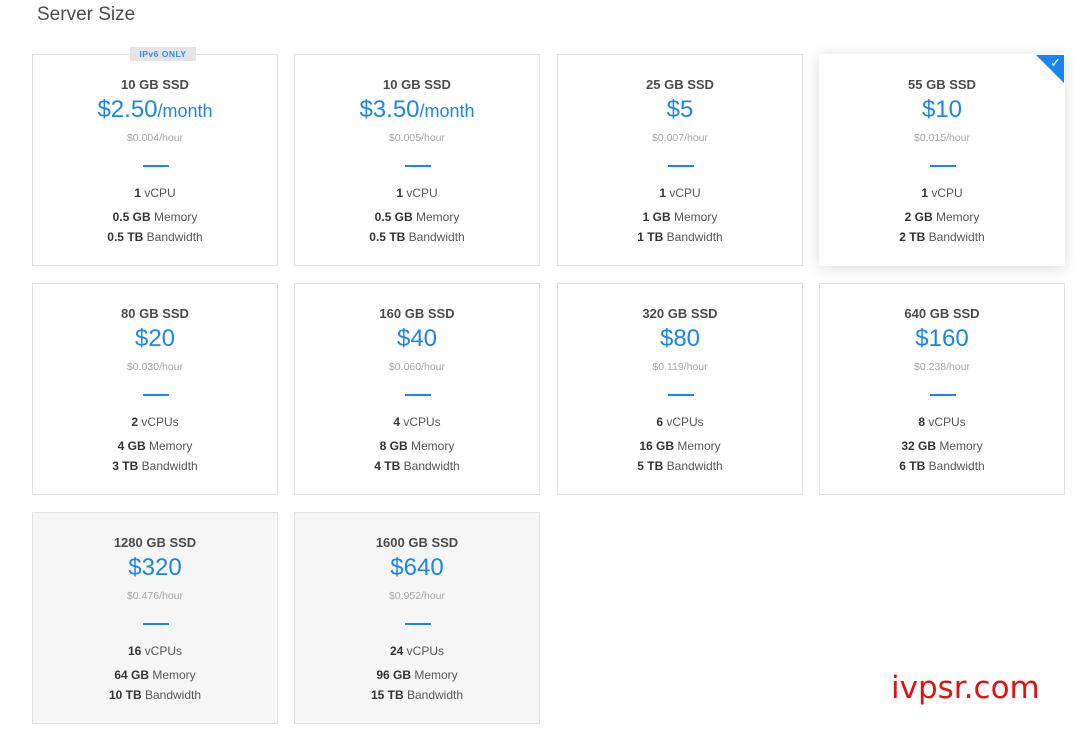 This screenshot has height=744, width=1083. I want to click on plan-hourly-price: $0.238/hour, so click(942, 367).